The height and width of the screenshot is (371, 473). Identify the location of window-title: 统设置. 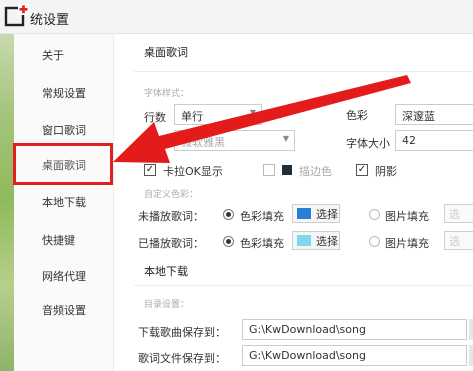
(50, 20).